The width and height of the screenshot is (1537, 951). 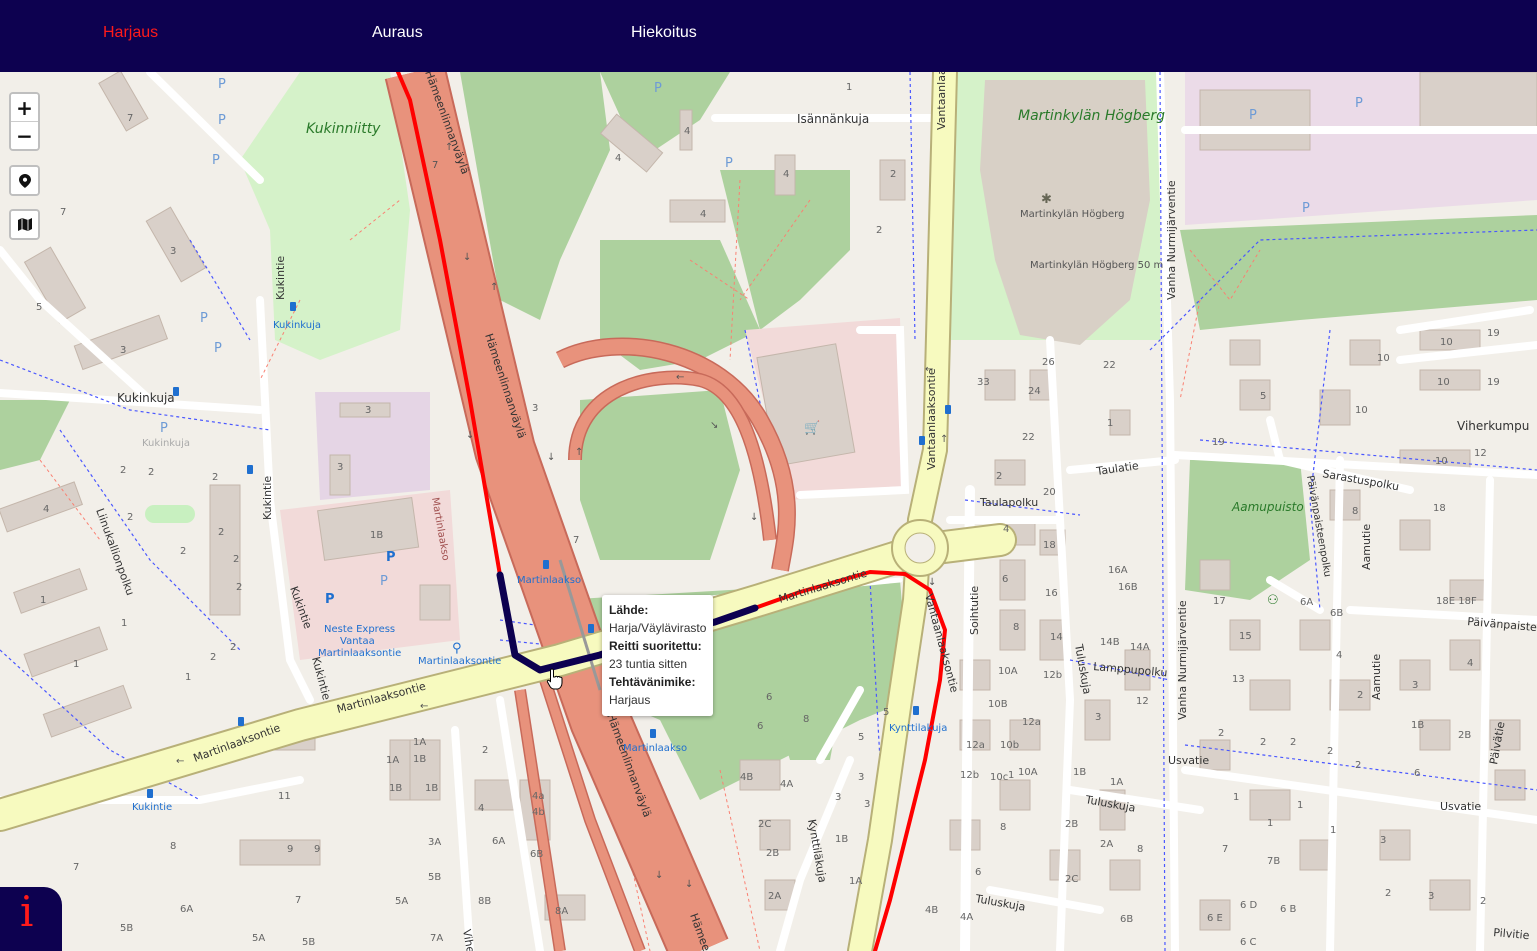 I want to click on svg-text: 4B, so click(x=746, y=777).